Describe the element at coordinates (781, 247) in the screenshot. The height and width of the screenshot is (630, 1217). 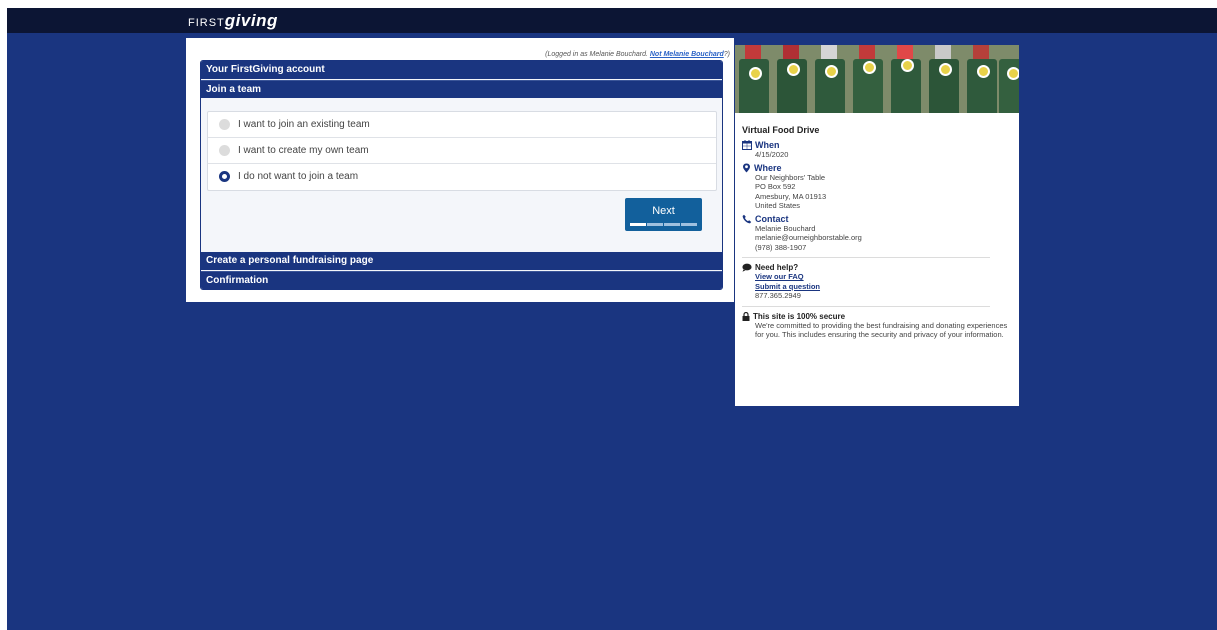
I see `contact-phone: (978) 388-1907` at that location.